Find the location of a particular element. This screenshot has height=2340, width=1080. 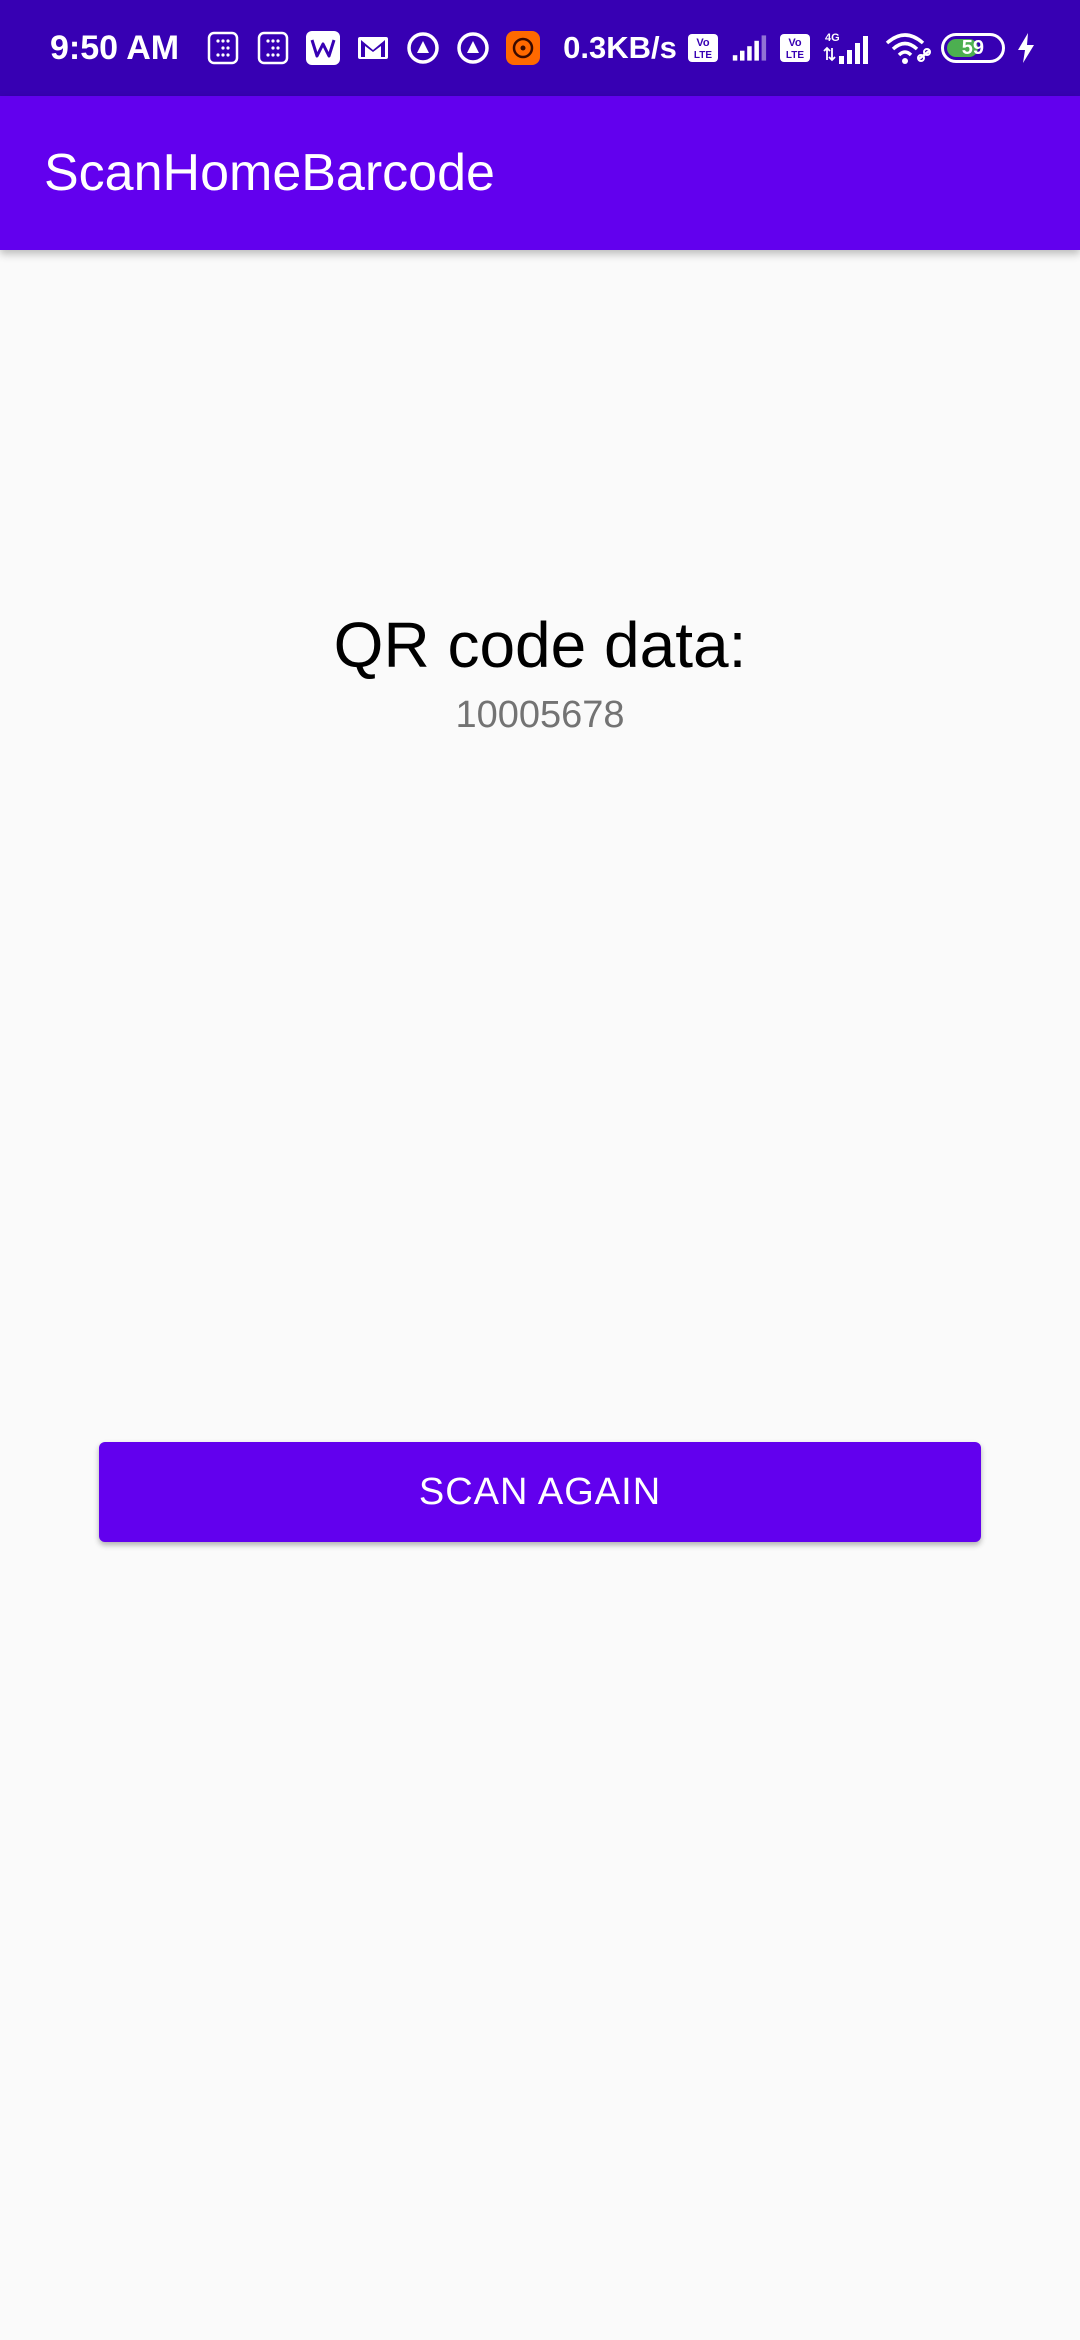

charging-icon is located at coordinates (1026, 48).